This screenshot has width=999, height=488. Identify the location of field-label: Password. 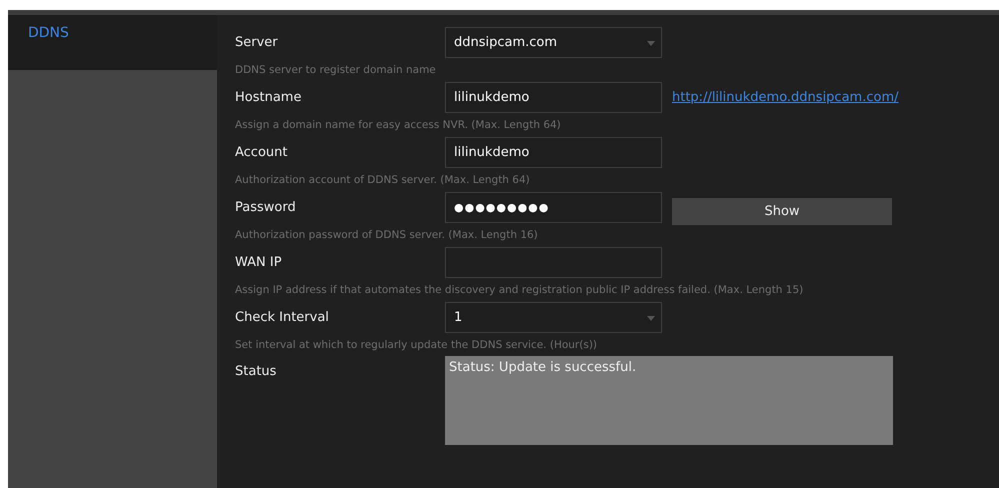
(266, 207).